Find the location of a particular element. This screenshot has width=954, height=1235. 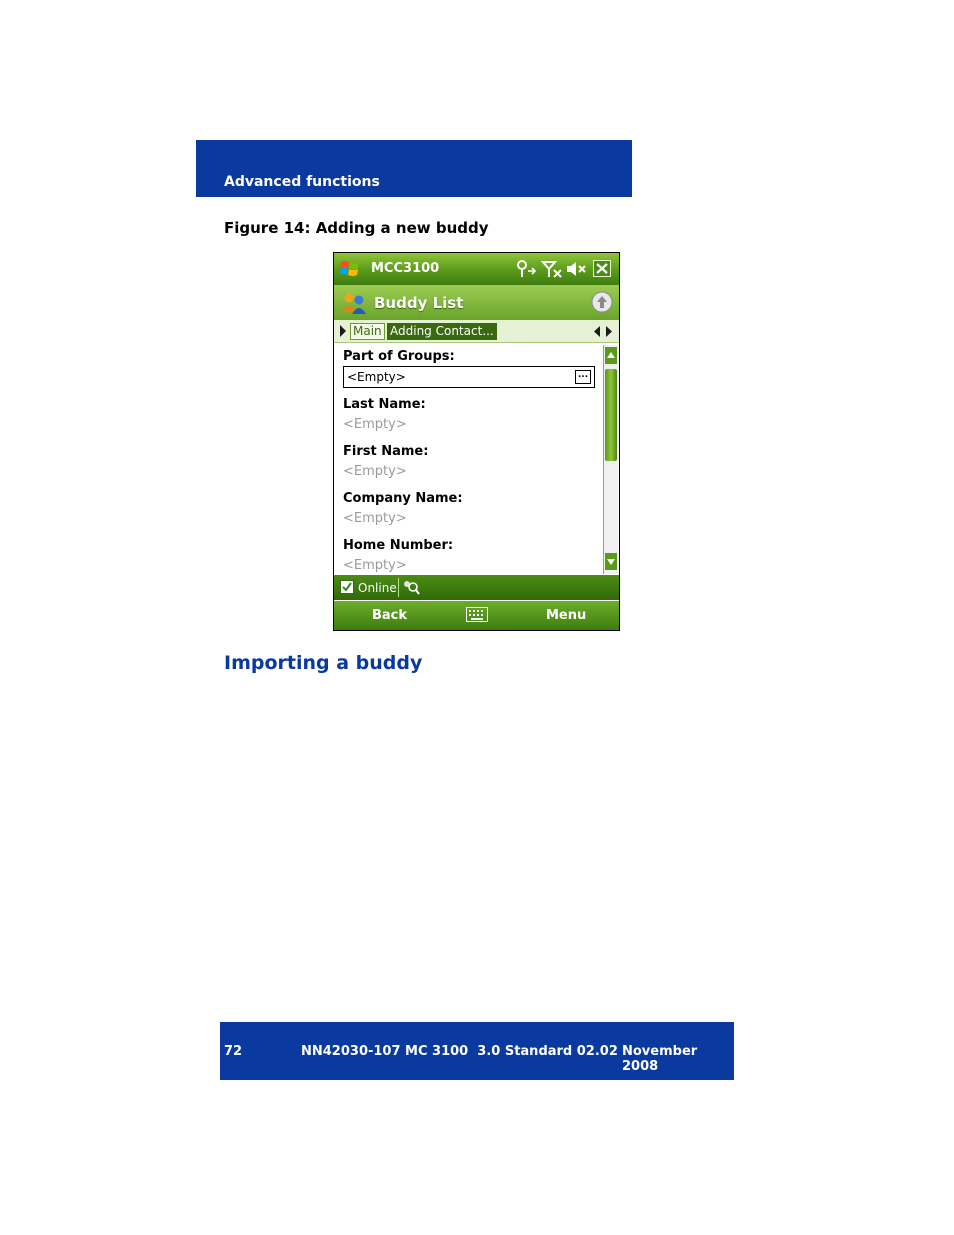

title-bar: MCC3100 is located at coordinates (476, 269).